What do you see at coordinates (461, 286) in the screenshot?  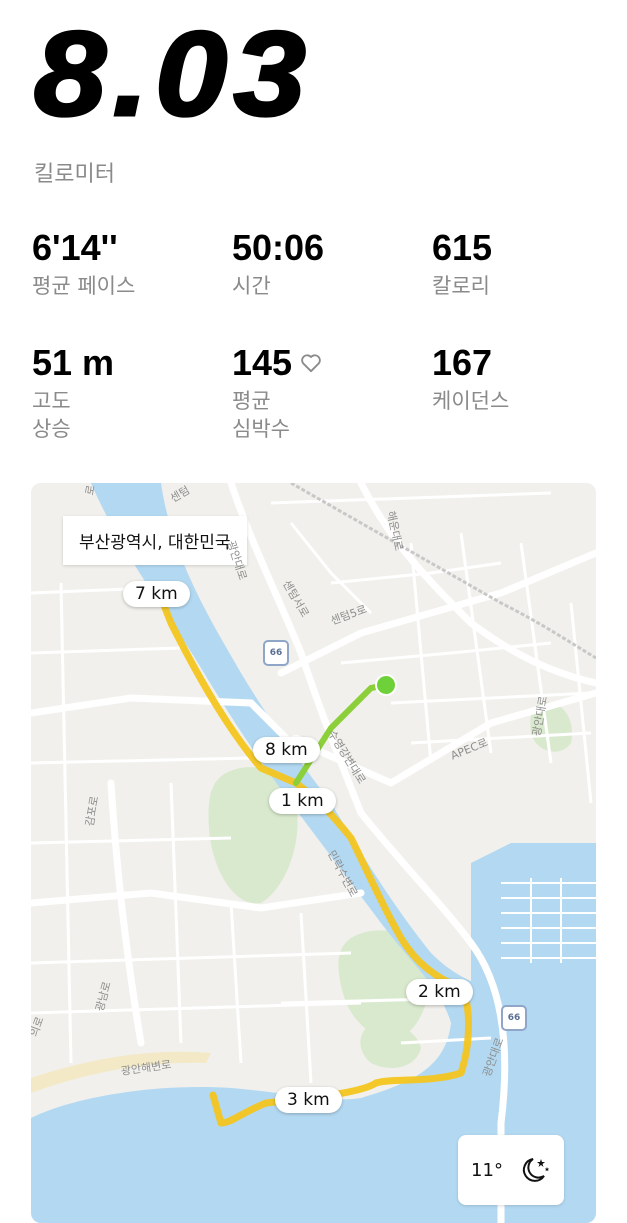 I see `stat-label: 칼로리` at bounding box center [461, 286].